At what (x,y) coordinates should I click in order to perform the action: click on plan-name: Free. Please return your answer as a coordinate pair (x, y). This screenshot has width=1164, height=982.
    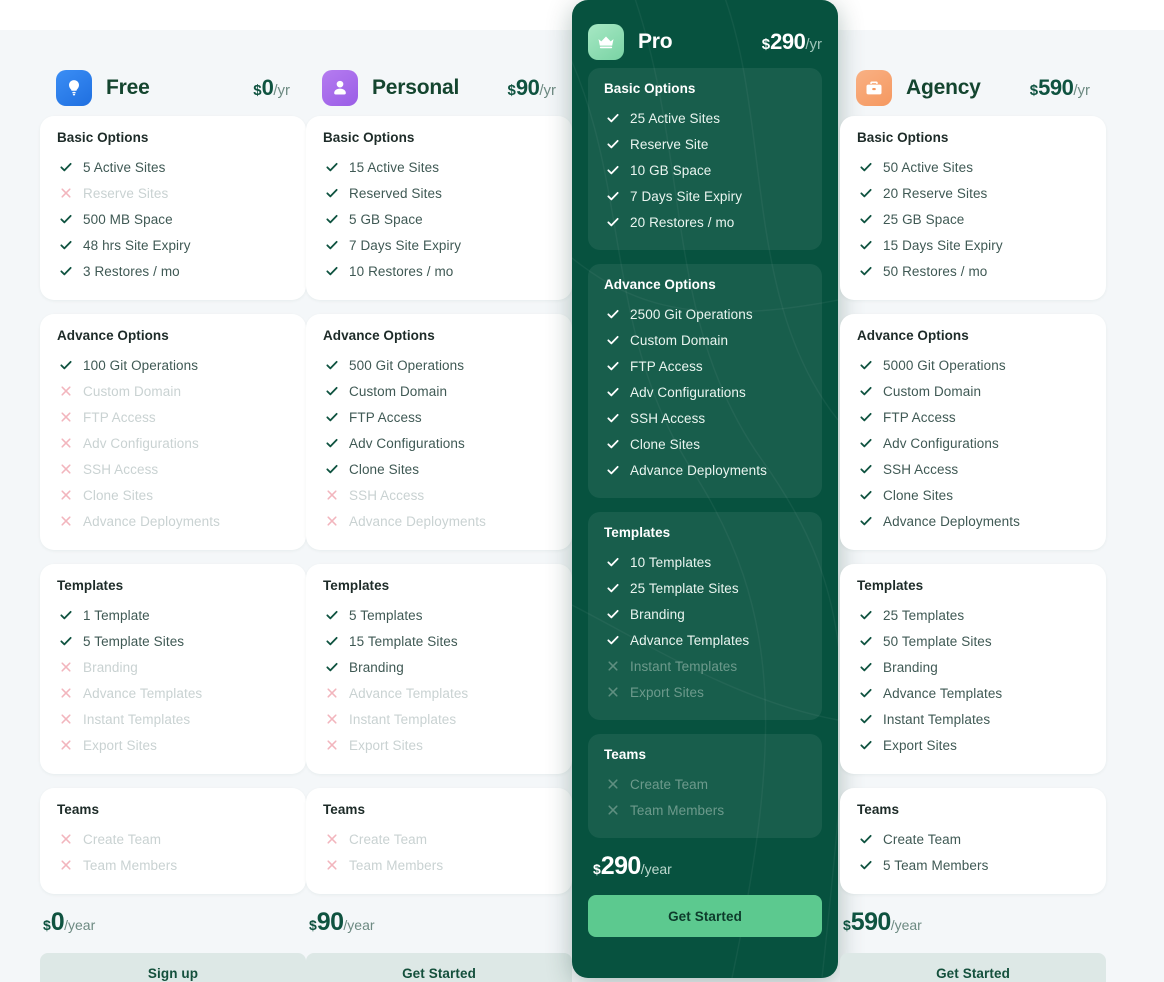
    Looking at the image, I should click on (128, 87).